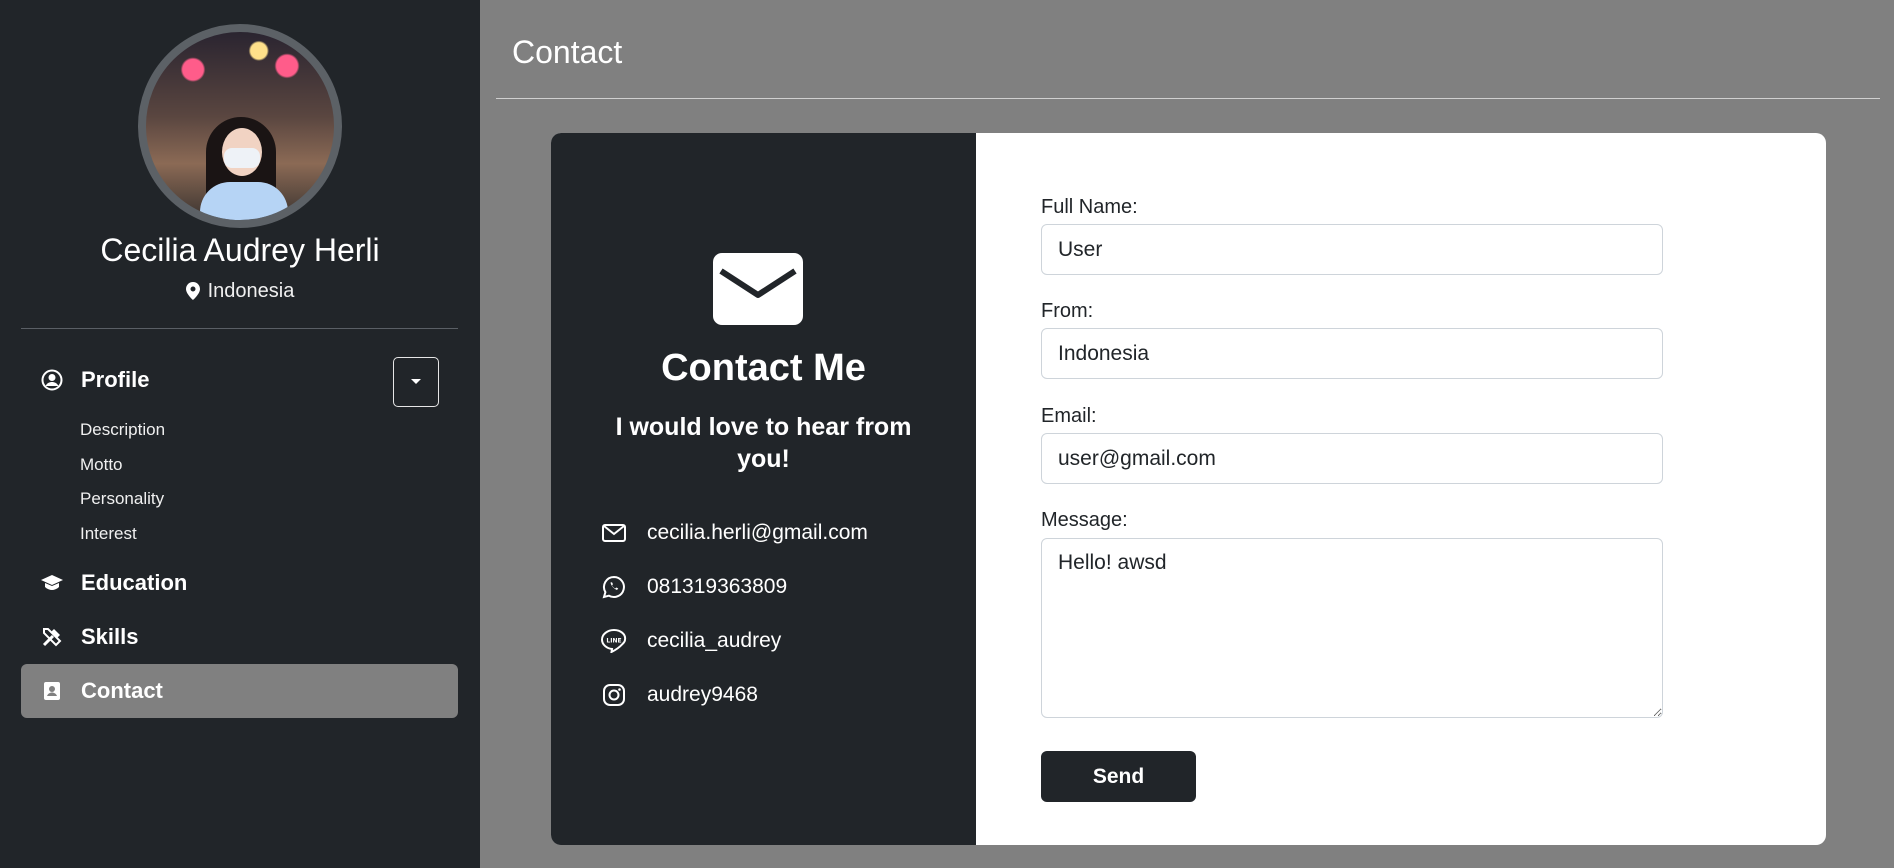  I want to click on email-input, so click(1352, 458).